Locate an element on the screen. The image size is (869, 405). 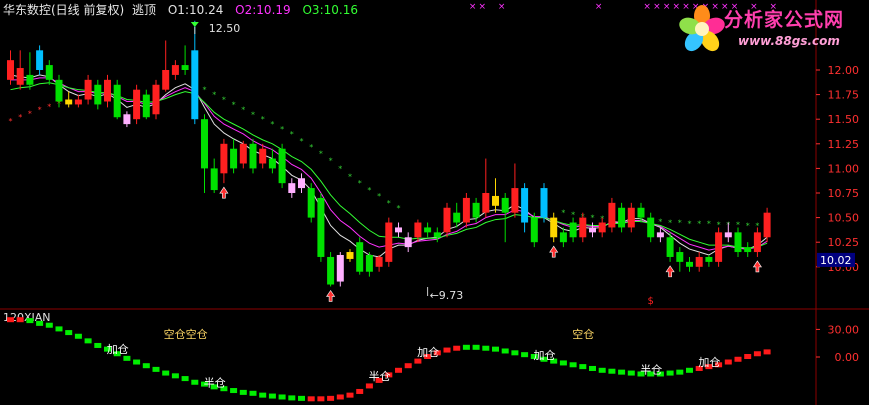
logo-url: www.88gs.com is located at coordinates (789, 41).